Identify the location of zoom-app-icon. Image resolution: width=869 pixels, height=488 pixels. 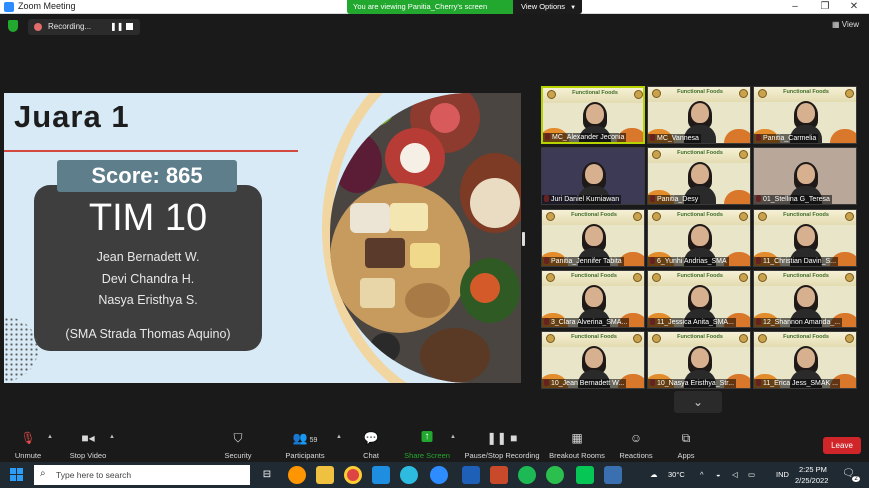
(9, 7).